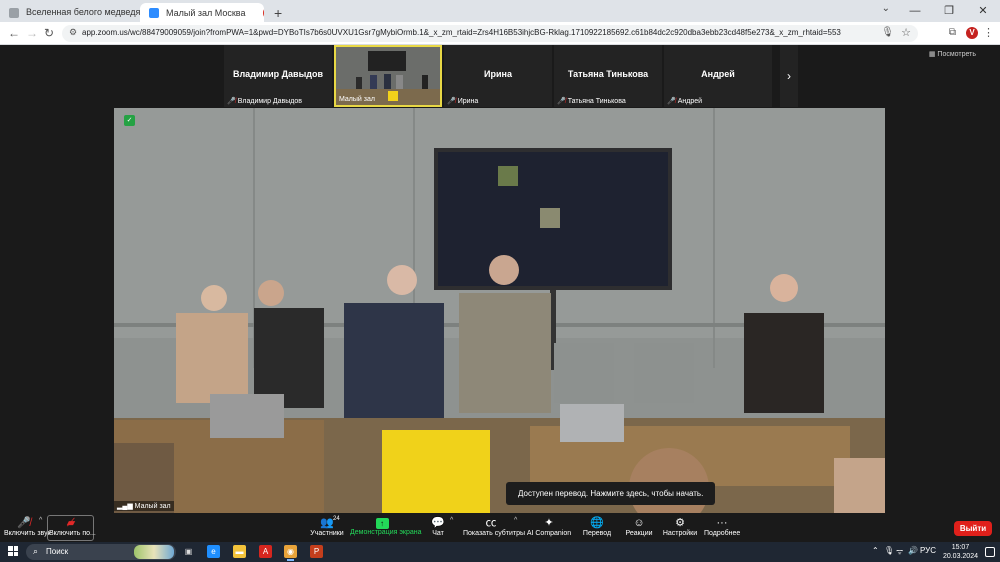 This screenshot has width=1000, height=562. What do you see at coordinates (988, 32) in the screenshot?
I see `browser-menu-icon: ⋮` at bounding box center [988, 32].